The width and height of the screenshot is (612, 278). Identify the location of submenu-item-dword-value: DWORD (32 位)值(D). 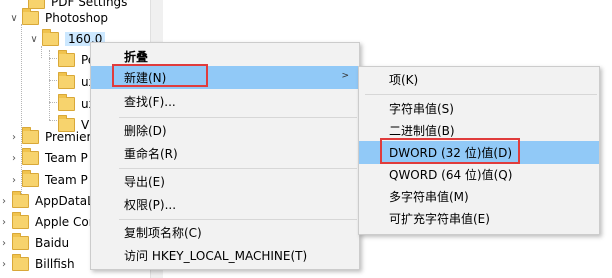
(479, 152).